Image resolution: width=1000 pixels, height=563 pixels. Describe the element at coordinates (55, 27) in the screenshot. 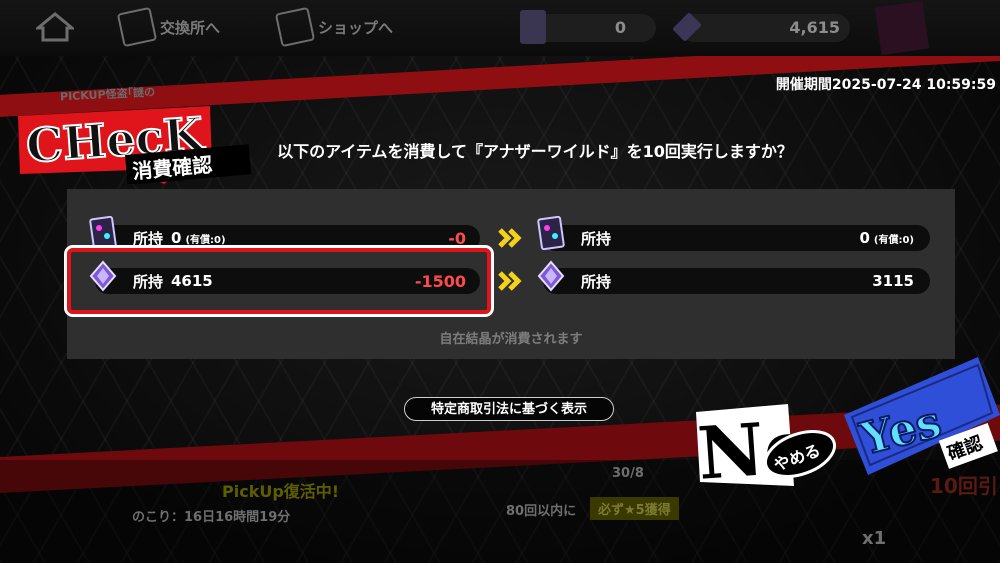

I see `home-icon` at that location.